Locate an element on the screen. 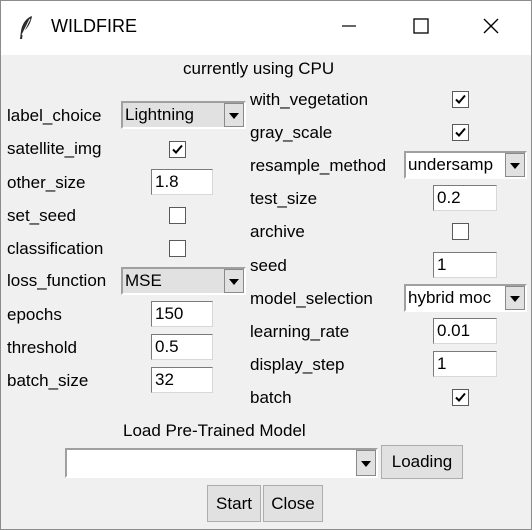 Image resolution: width=532 pixels, height=530 pixels. test-size-input: 0.2 is located at coordinates (465, 198).